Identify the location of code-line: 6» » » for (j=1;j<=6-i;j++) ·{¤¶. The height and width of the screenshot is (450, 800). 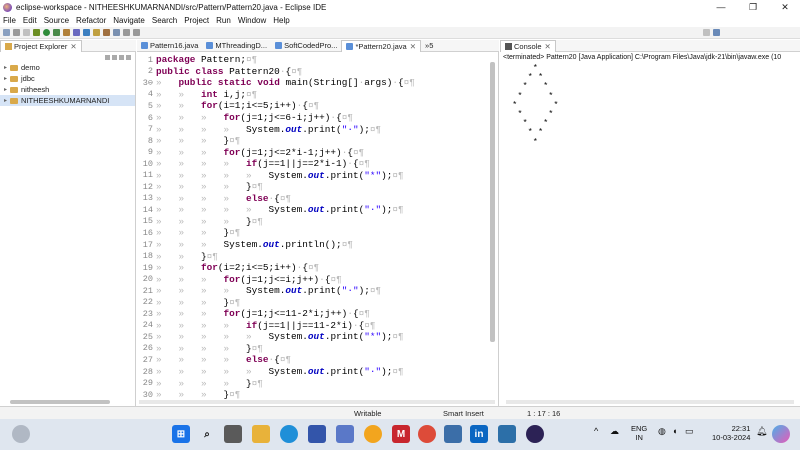
(276, 118).